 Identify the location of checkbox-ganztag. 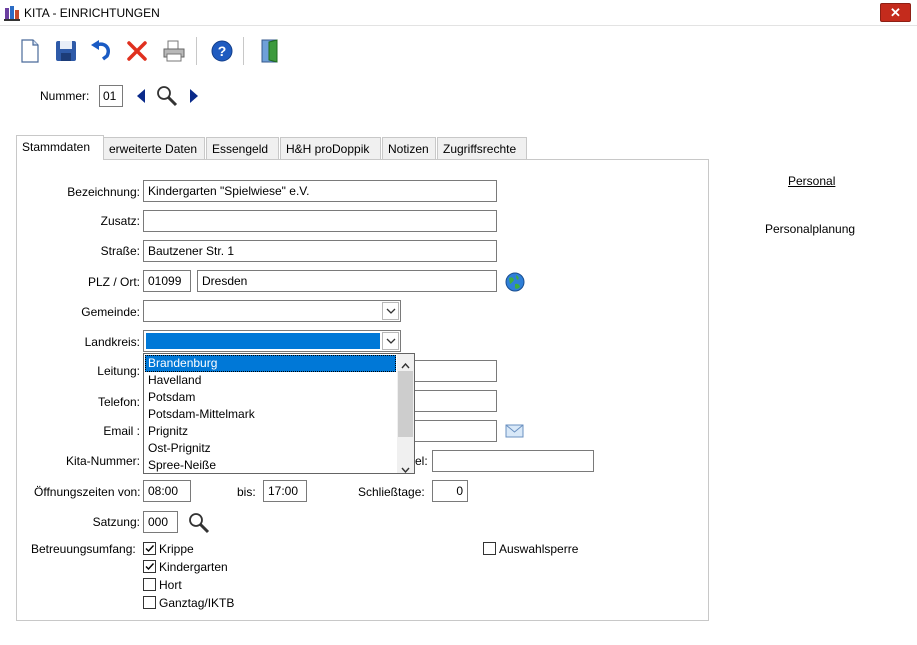
(149, 602).